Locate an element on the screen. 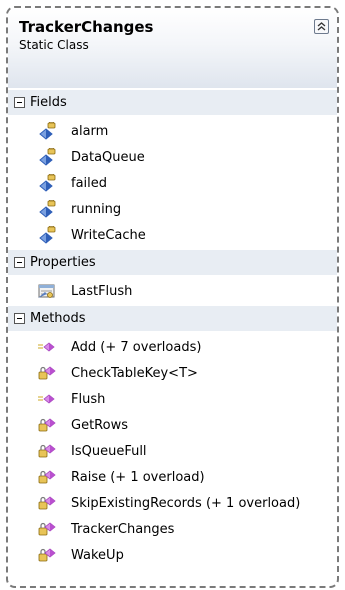 The image size is (345, 590). properties-section-header: Properties is located at coordinates (172, 262).